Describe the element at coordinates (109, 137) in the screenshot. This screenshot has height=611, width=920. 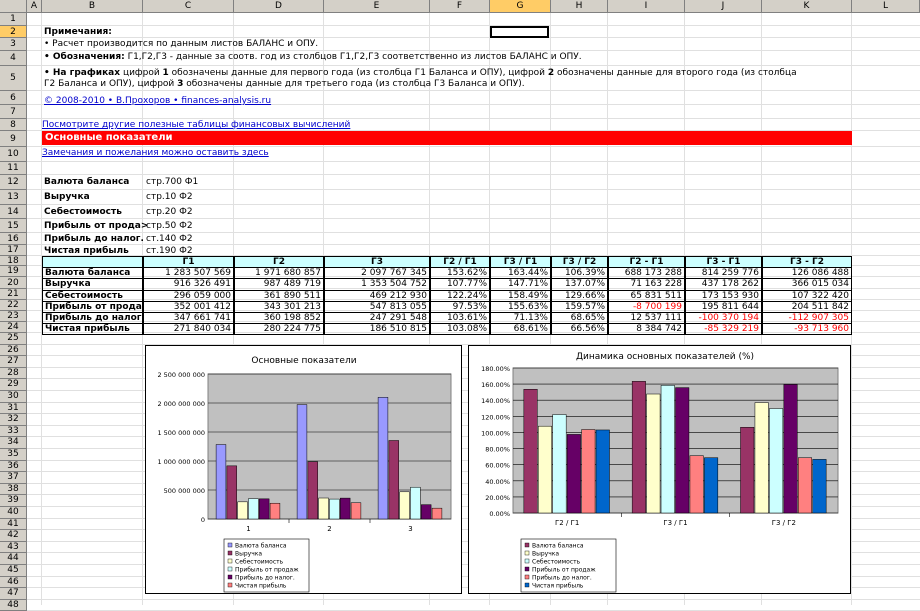
I see `section-title: Основные показатели` at that location.